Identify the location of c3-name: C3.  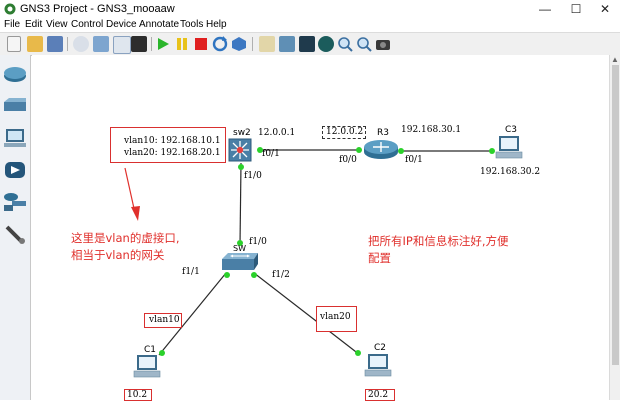
(511, 130).